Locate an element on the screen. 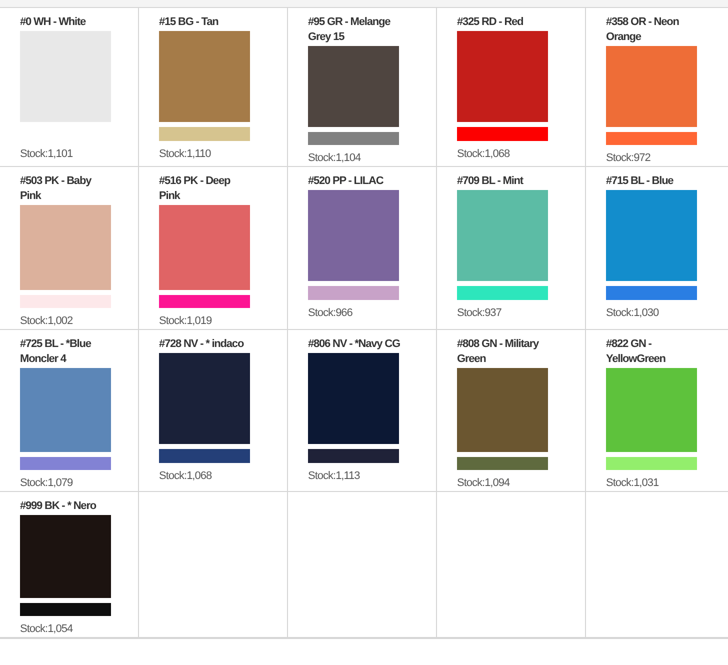  color-name: #709 BL - Mint is located at coordinates (490, 181).